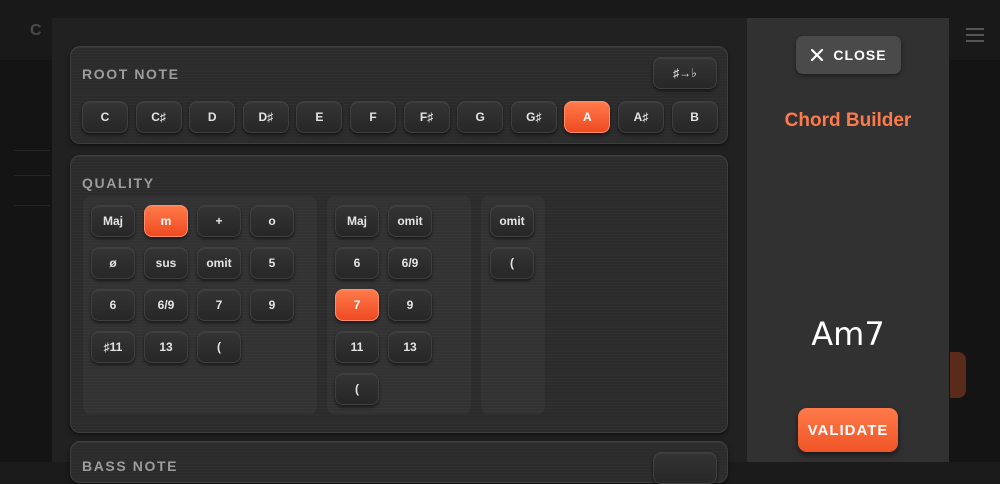 The image size is (1000, 484). Describe the element at coordinates (265, 117) in the screenshot. I see `root-note-button: D♯` at that location.